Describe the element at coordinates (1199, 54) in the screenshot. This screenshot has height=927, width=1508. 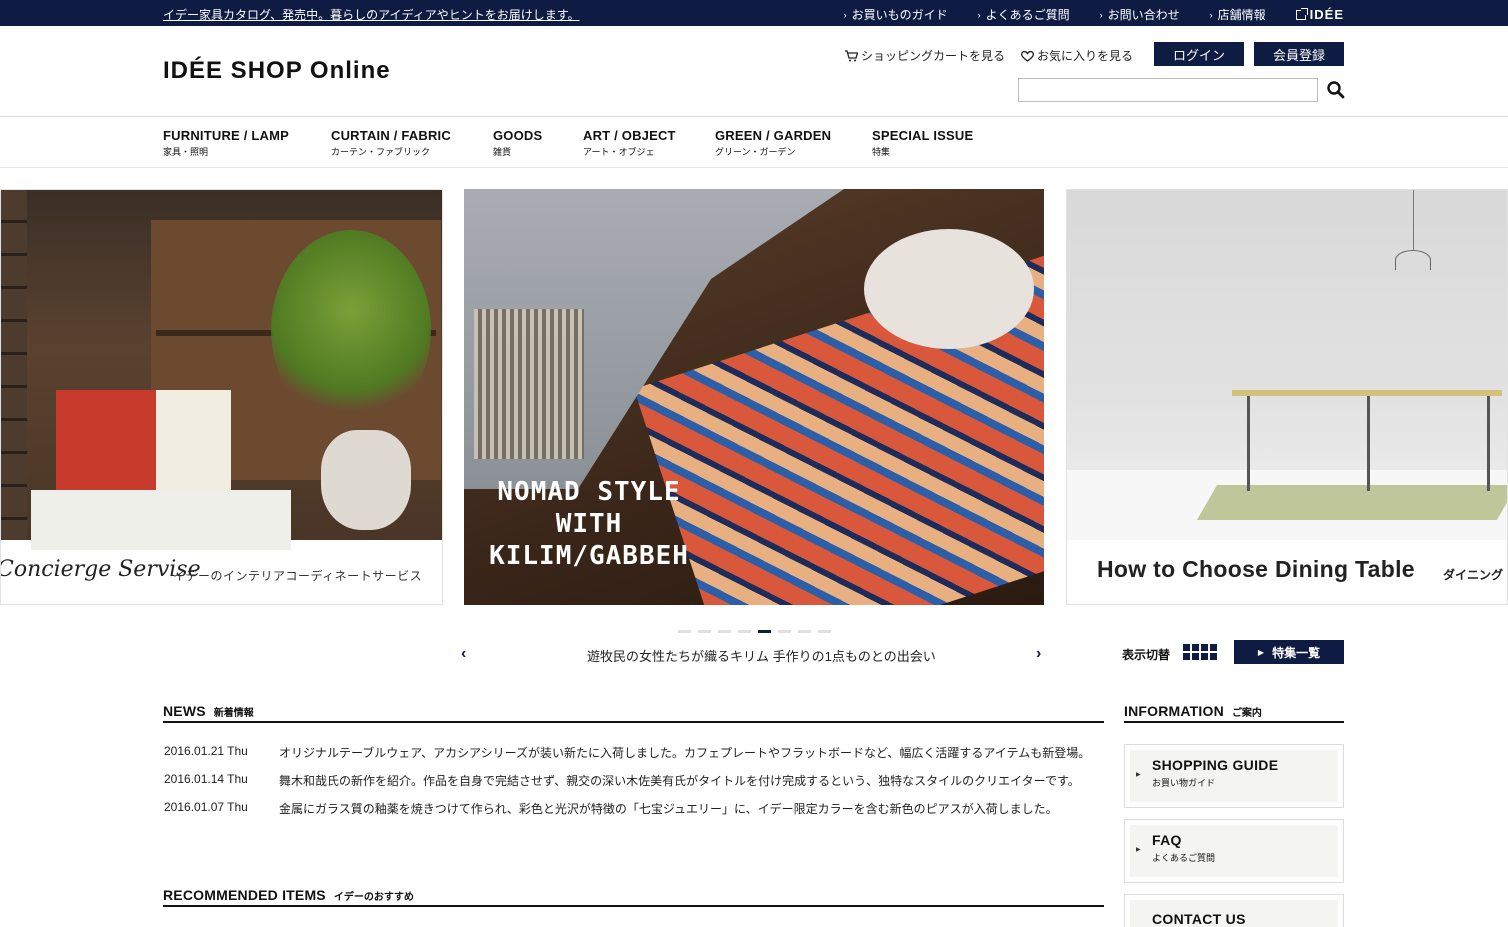
I see `login-button: ログイン` at that location.